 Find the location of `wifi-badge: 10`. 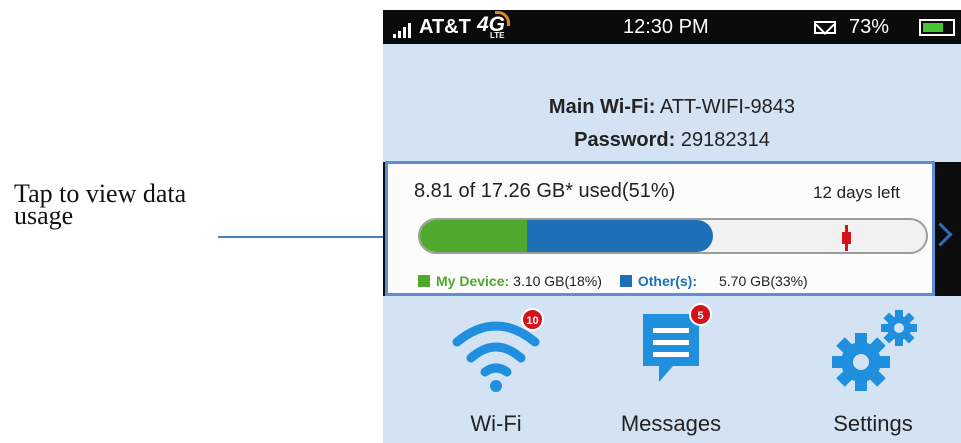

wifi-badge: 10 is located at coordinates (532, 319).